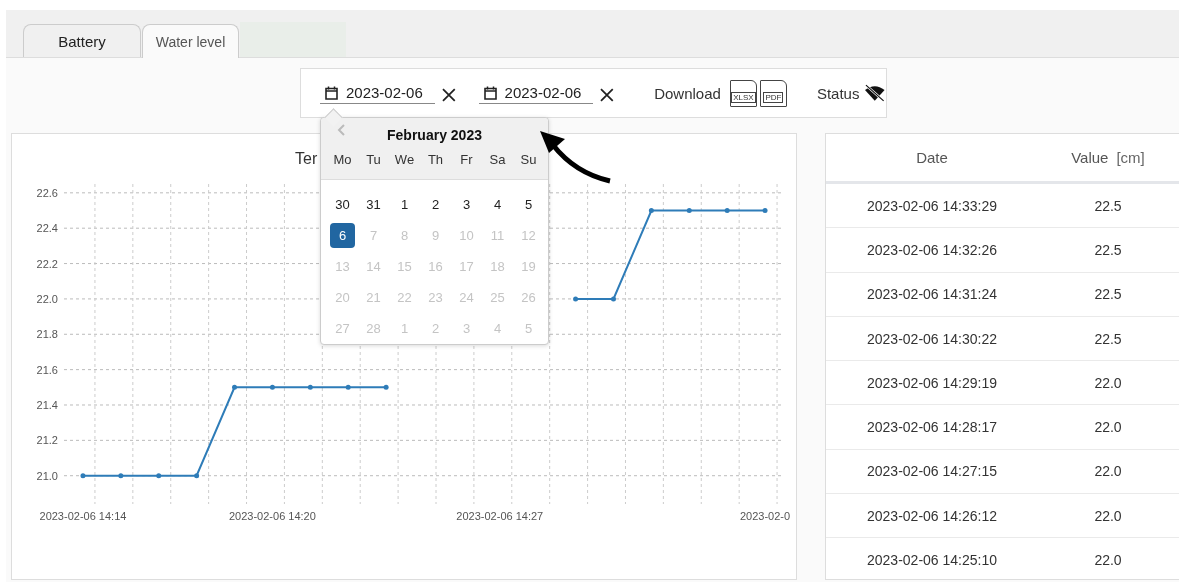  I want to click on axis-label: 2023-02-0, so click(765, 516).